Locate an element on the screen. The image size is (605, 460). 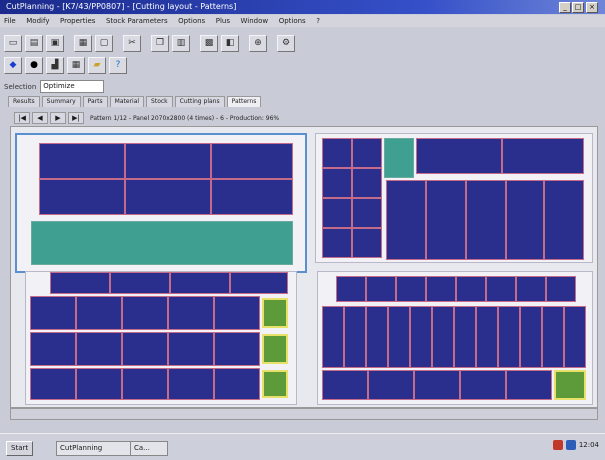
menu-options-2: Options is located at coordinates (292, 21).